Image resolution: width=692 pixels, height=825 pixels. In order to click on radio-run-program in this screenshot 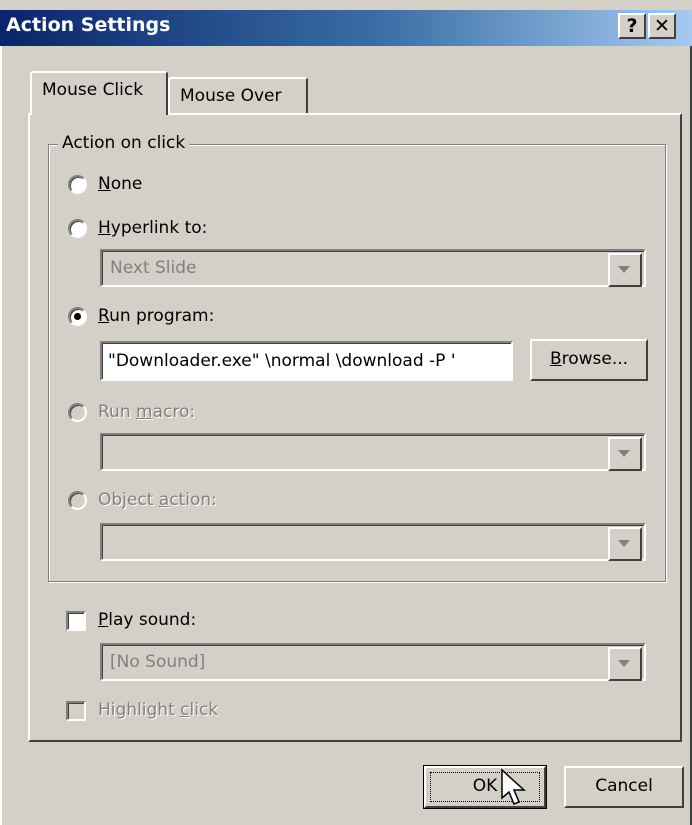, I will do `click(77, 316)`.